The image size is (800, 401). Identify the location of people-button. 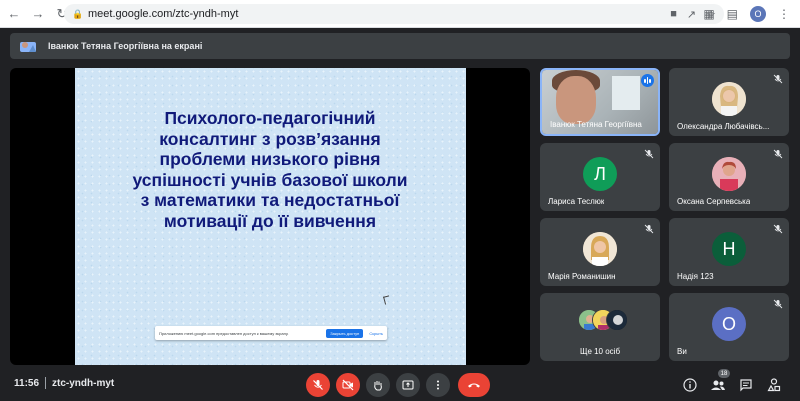
(718, 385).